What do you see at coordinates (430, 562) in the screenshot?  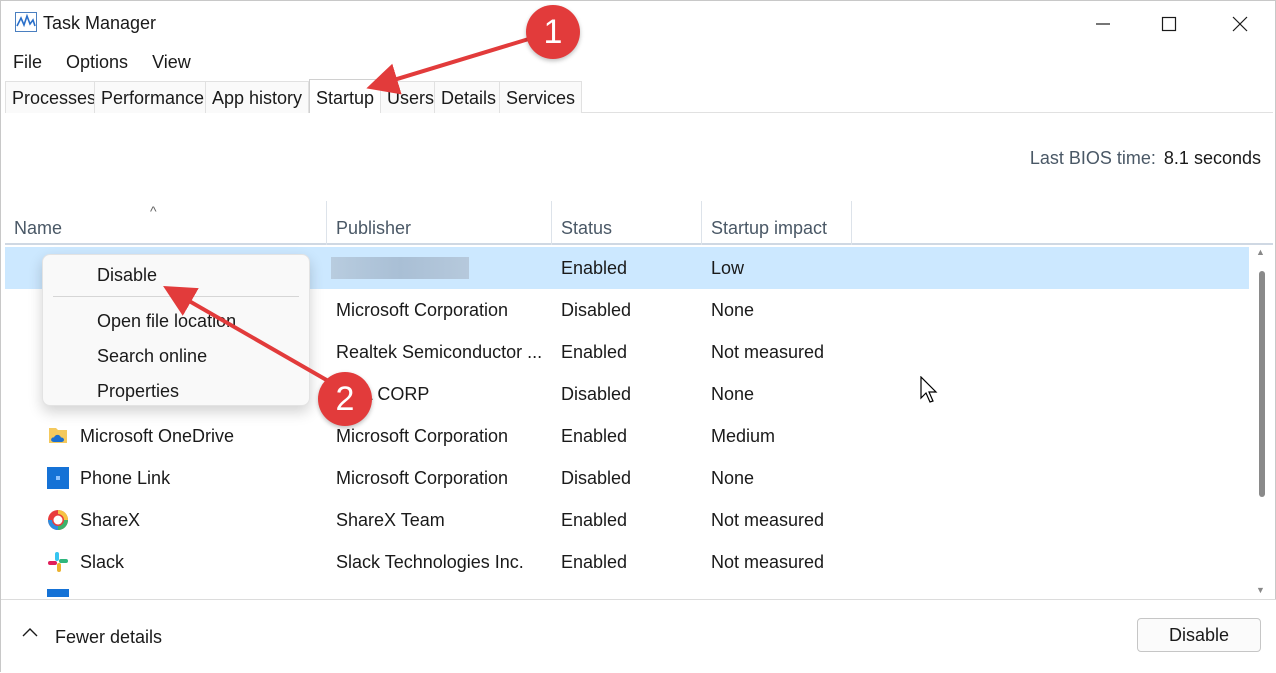 I see `row-publisher: Slack Technologies Inc.` at bounding box center [430, 562].